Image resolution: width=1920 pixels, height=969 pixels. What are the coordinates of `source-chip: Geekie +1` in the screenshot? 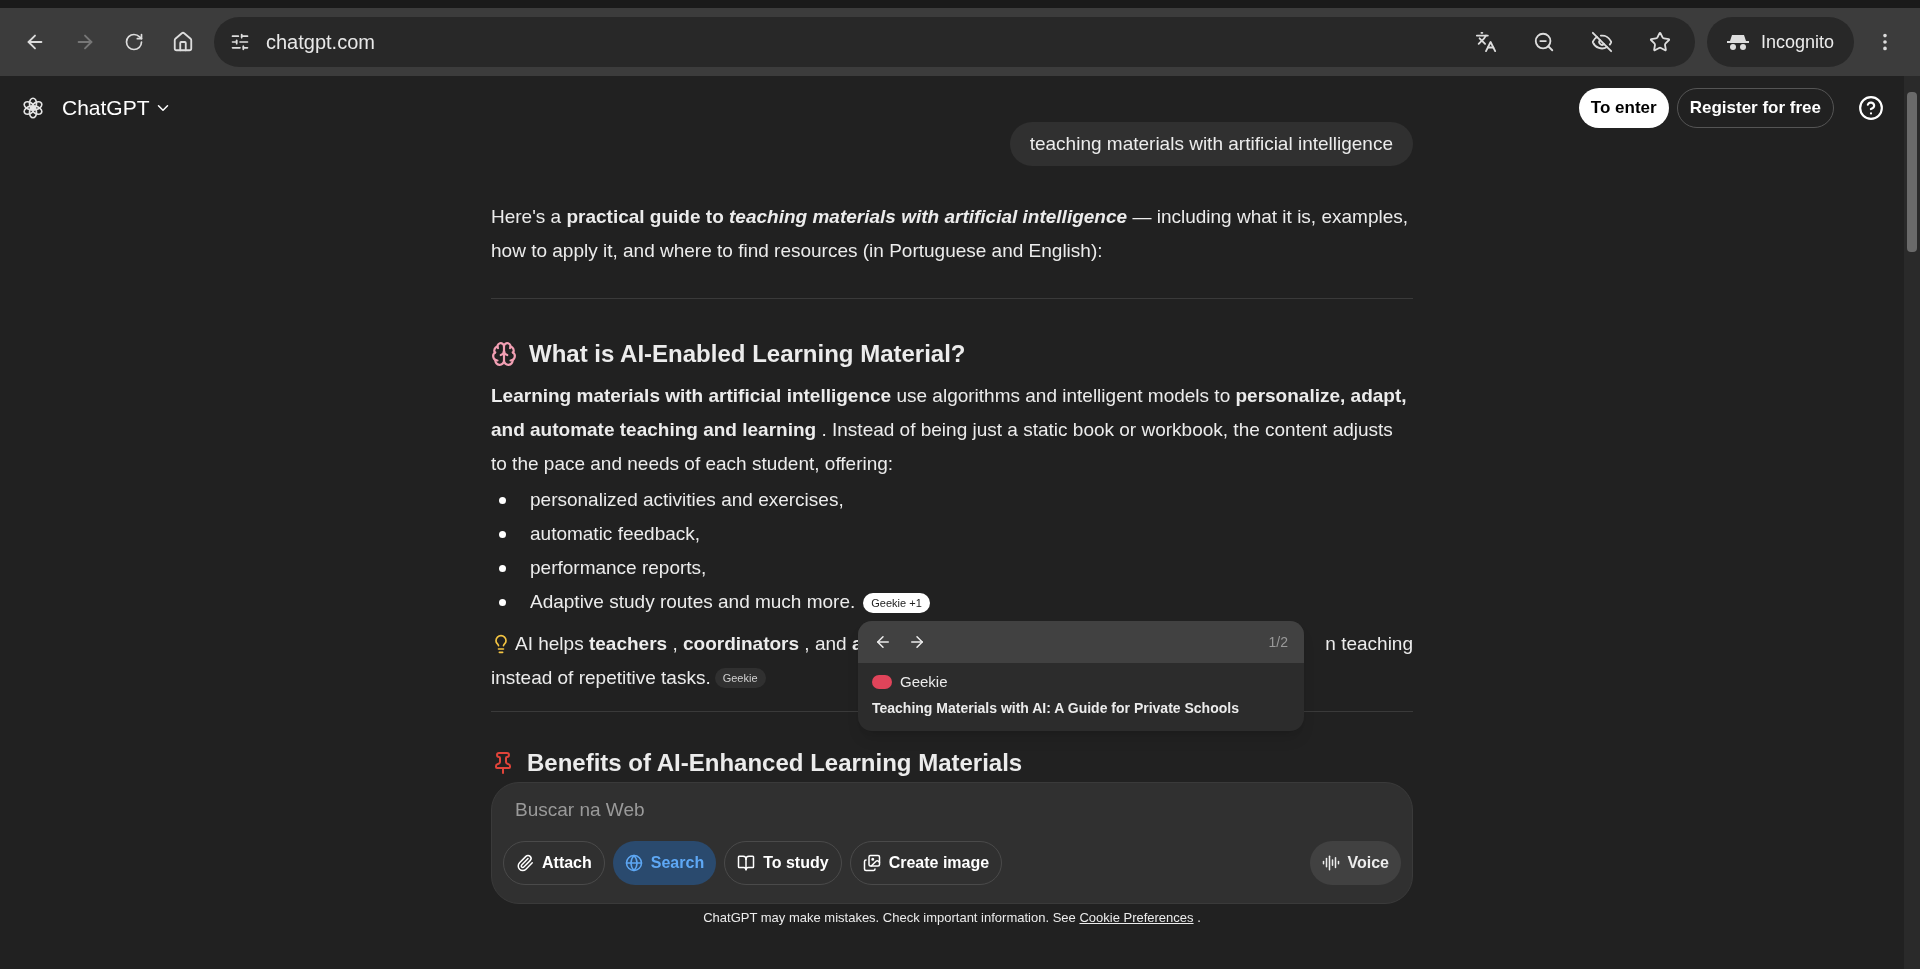 It's located at (896, 603).